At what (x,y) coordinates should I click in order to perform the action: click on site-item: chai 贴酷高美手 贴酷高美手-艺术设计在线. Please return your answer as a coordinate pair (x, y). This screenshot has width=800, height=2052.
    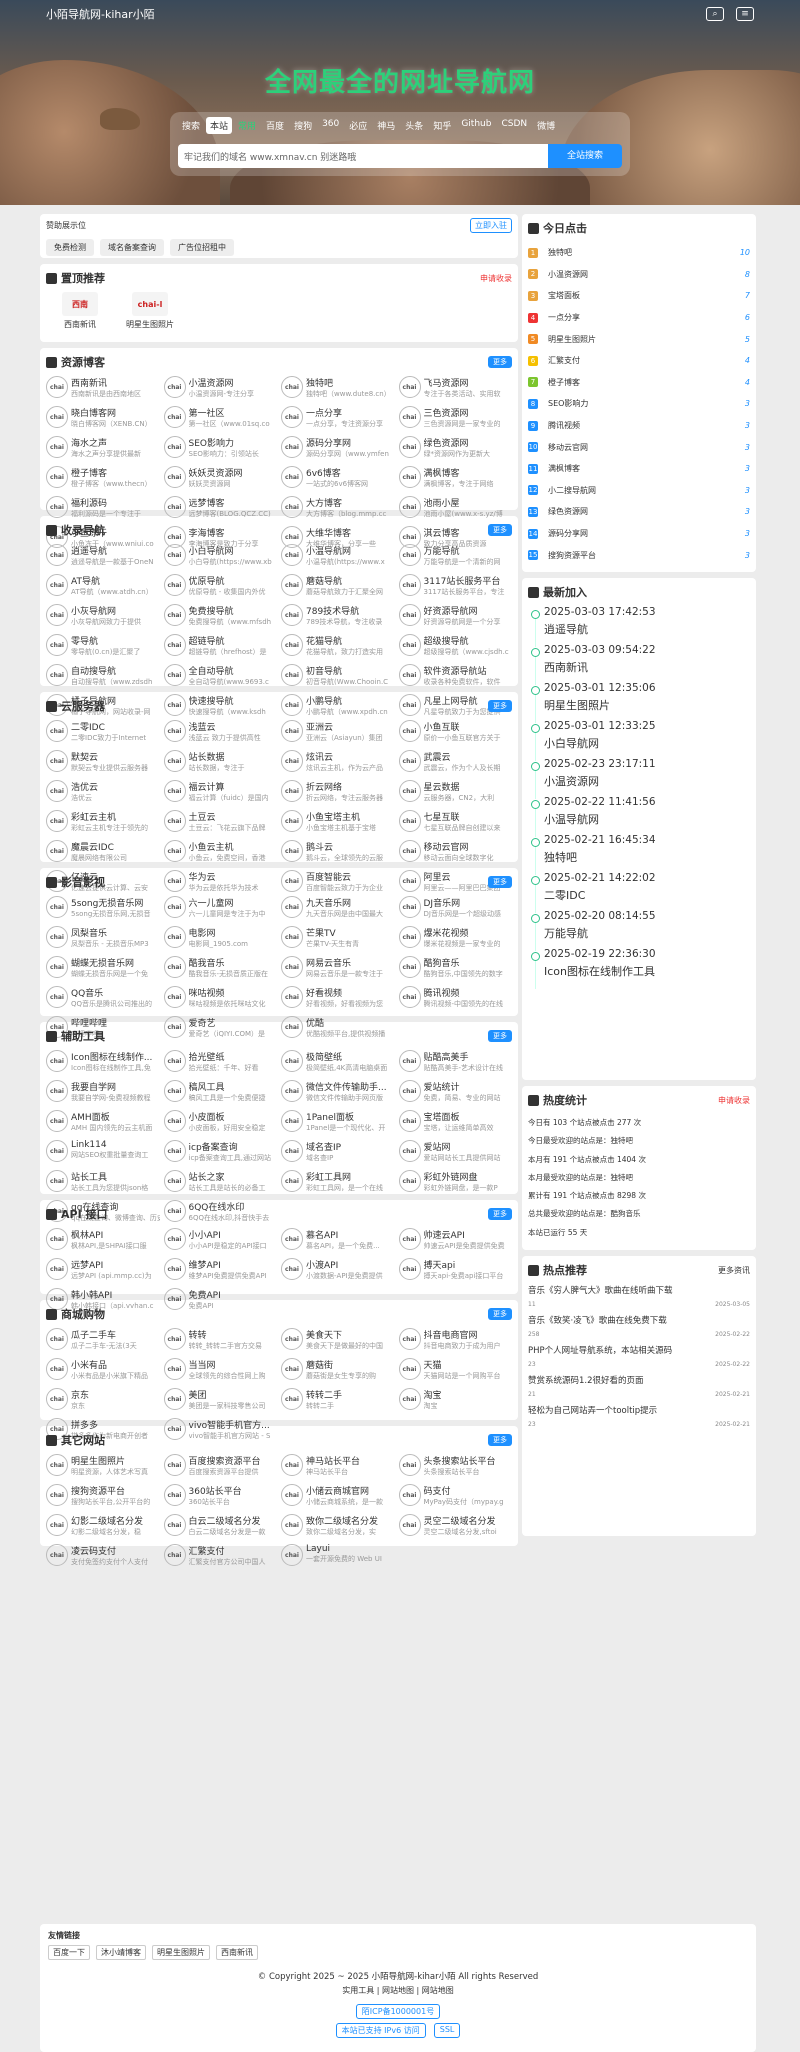
    Looking at the image, I should click on (455, 1061).